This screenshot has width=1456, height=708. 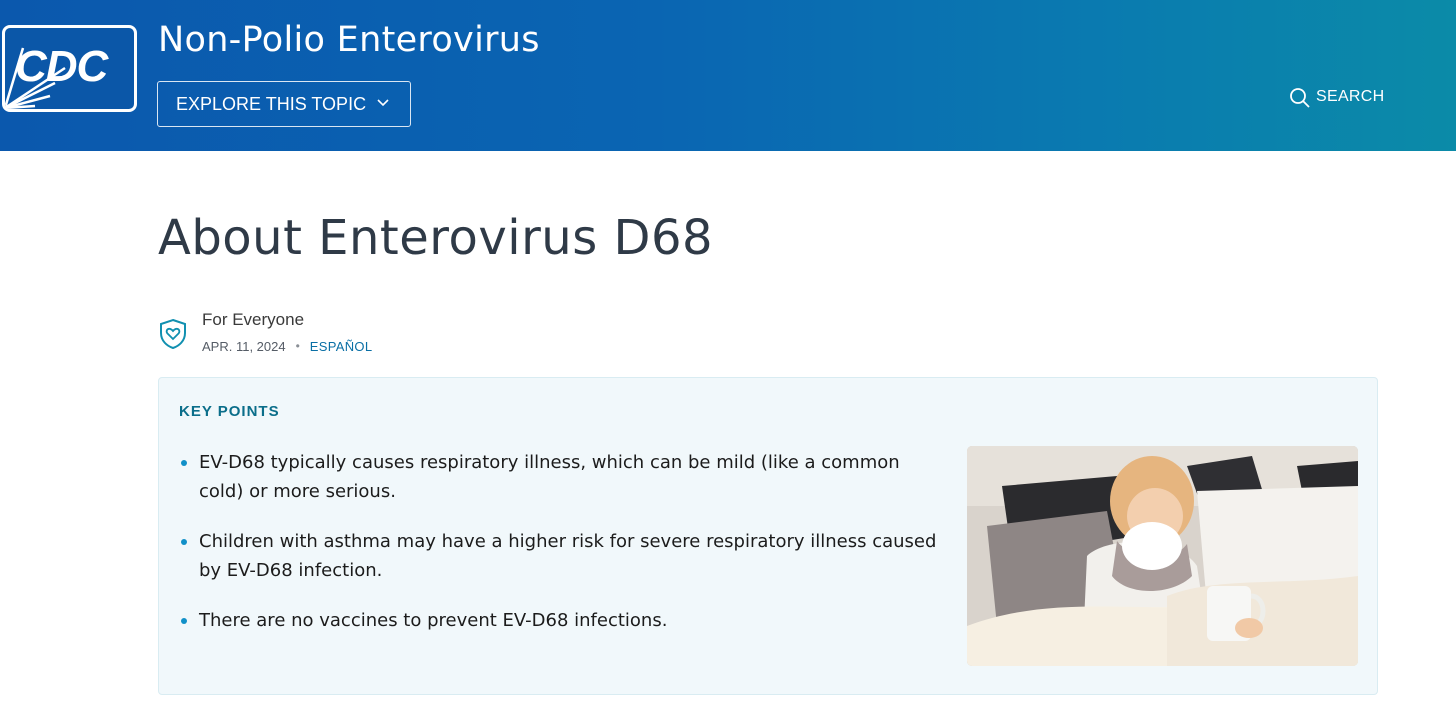 What do you see at coordinates (229, 411) in the screenshot?
I see `key-points-heading: KEY POINTS` at bounding box center [229, 411].